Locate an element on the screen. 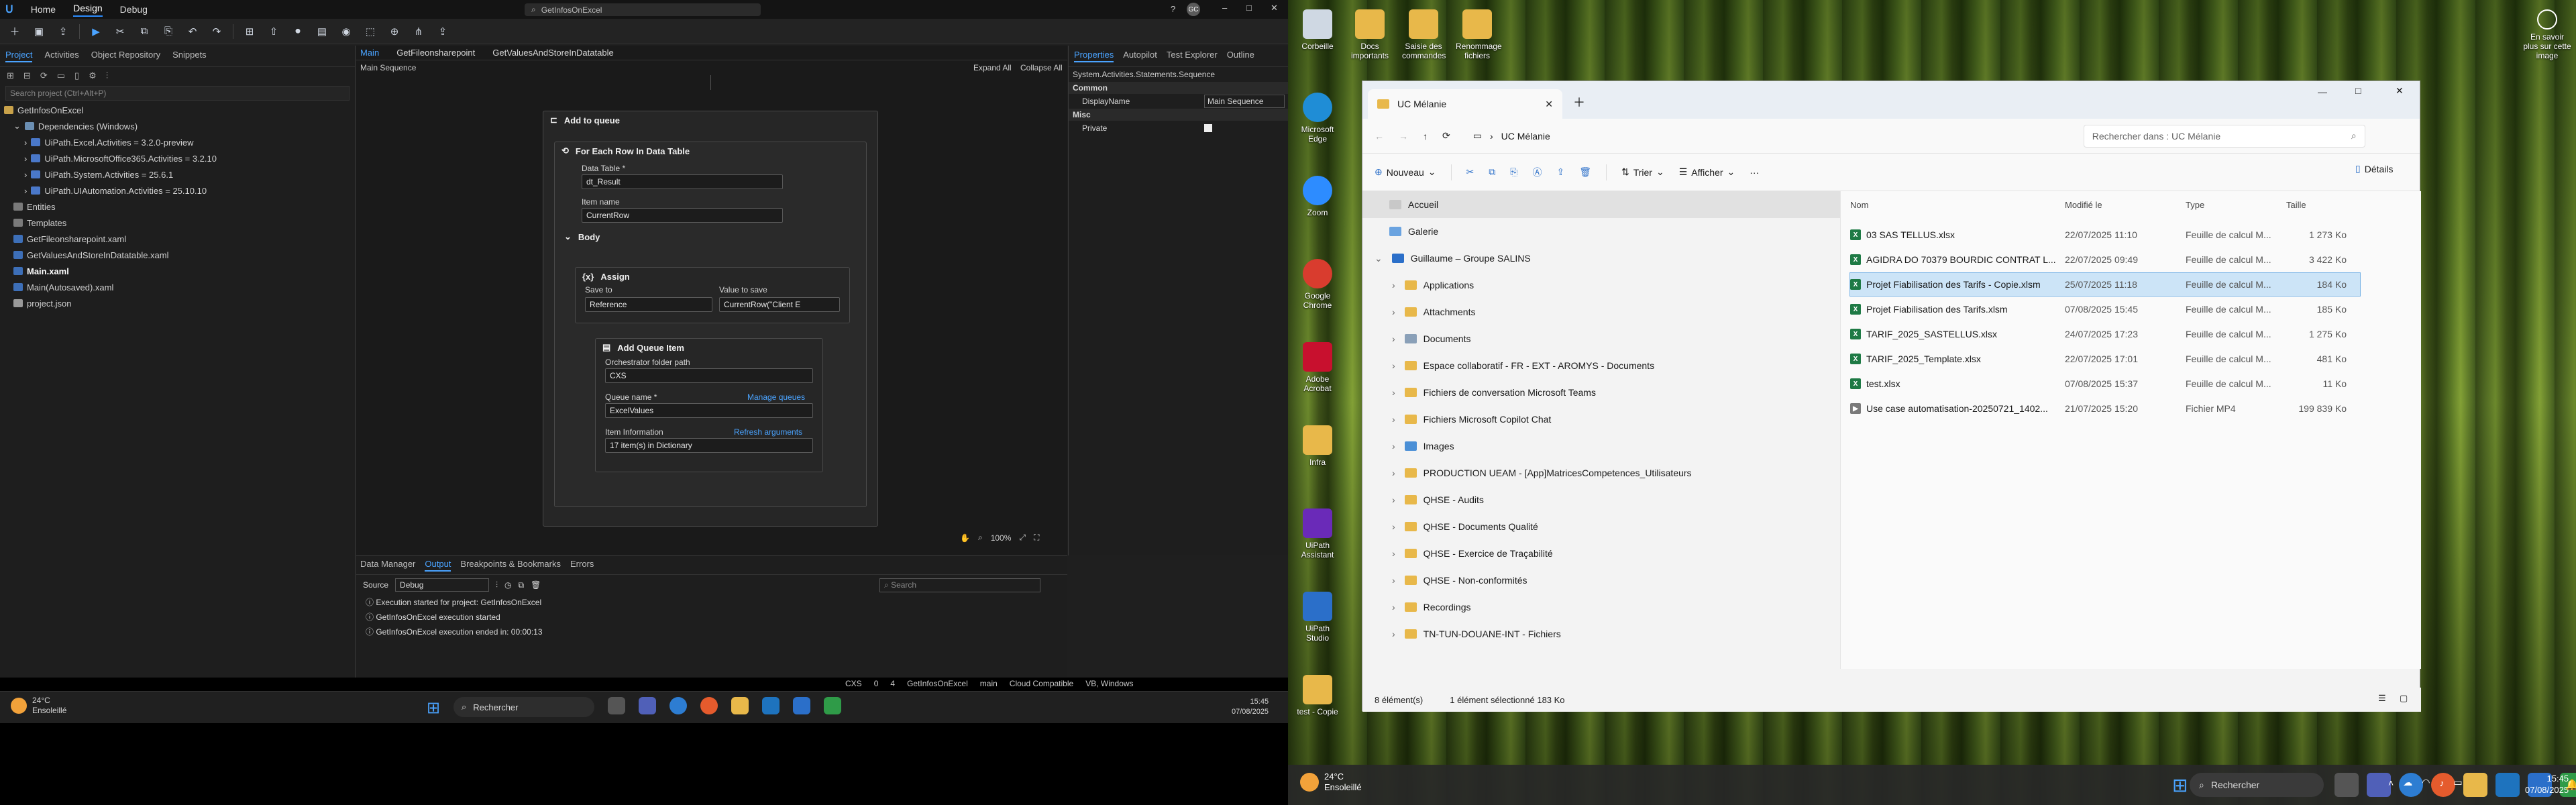 The image size is (2576, 805). volume-icon: ♪ is located at coordinates (2441, 782).